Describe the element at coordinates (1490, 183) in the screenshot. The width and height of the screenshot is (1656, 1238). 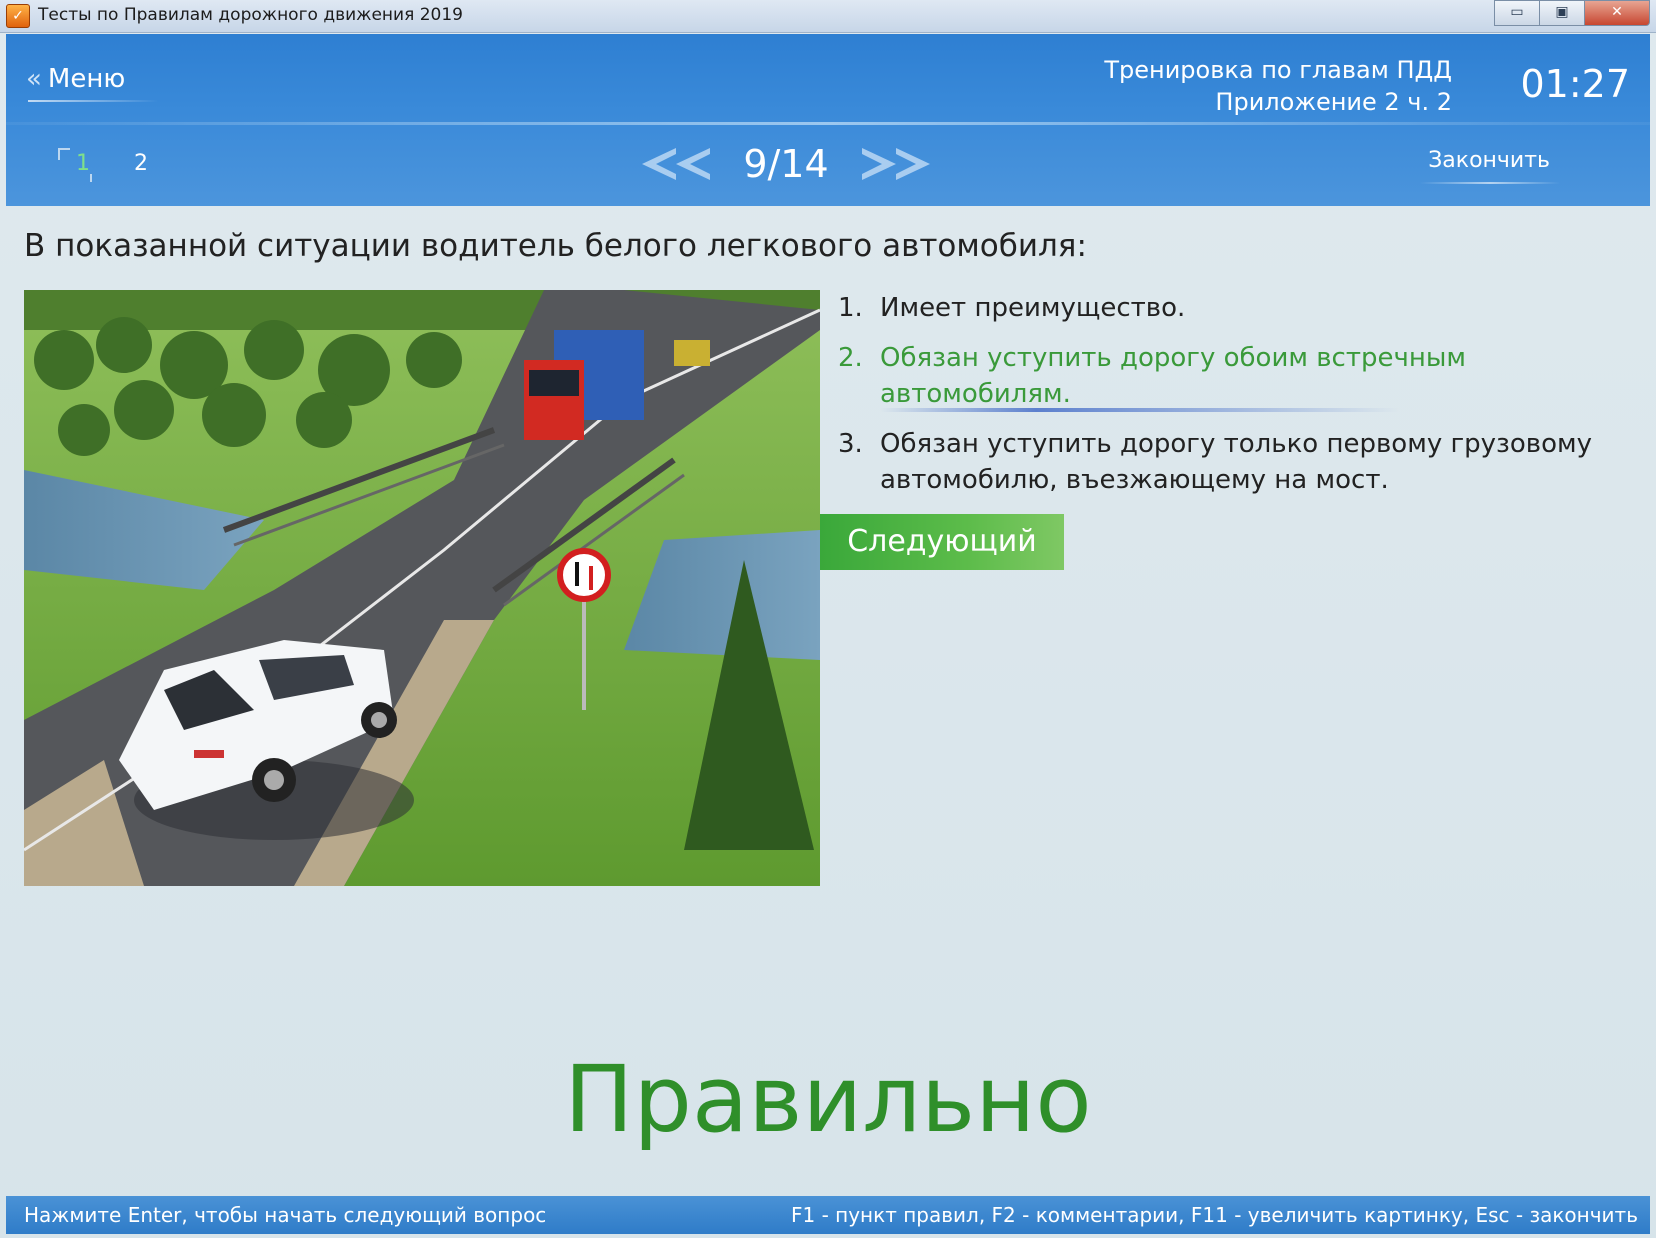
I see `finish-underline` at that location.